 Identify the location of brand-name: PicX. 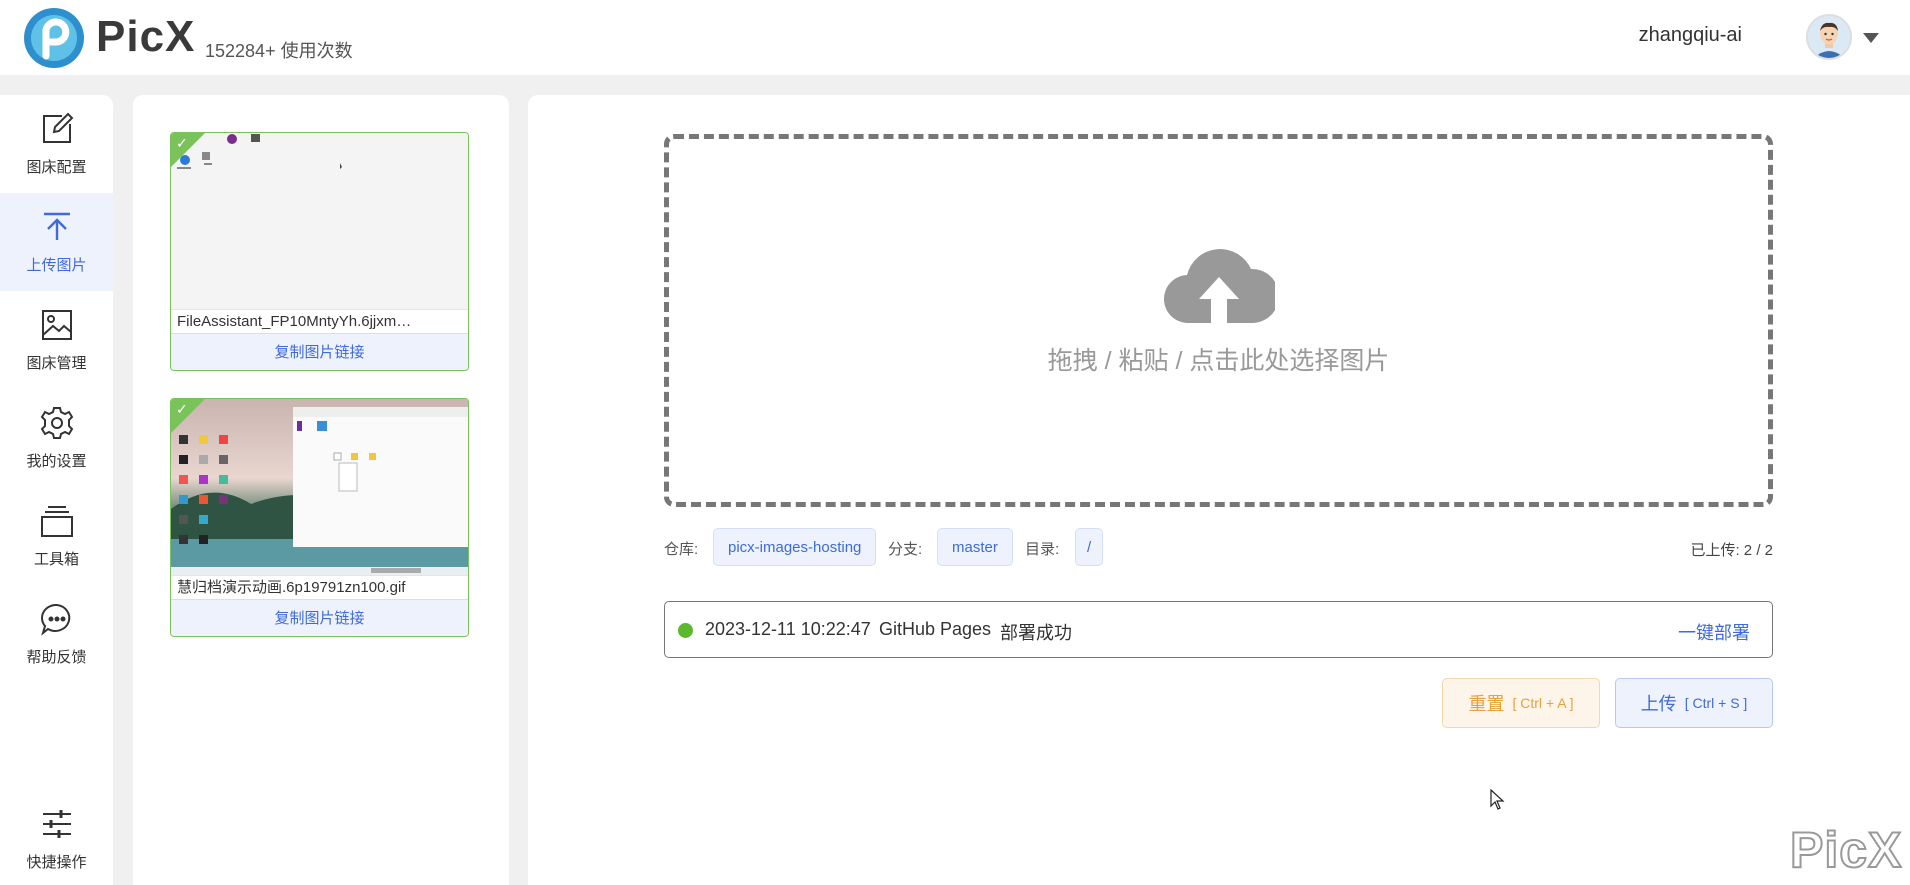
(146, 36).